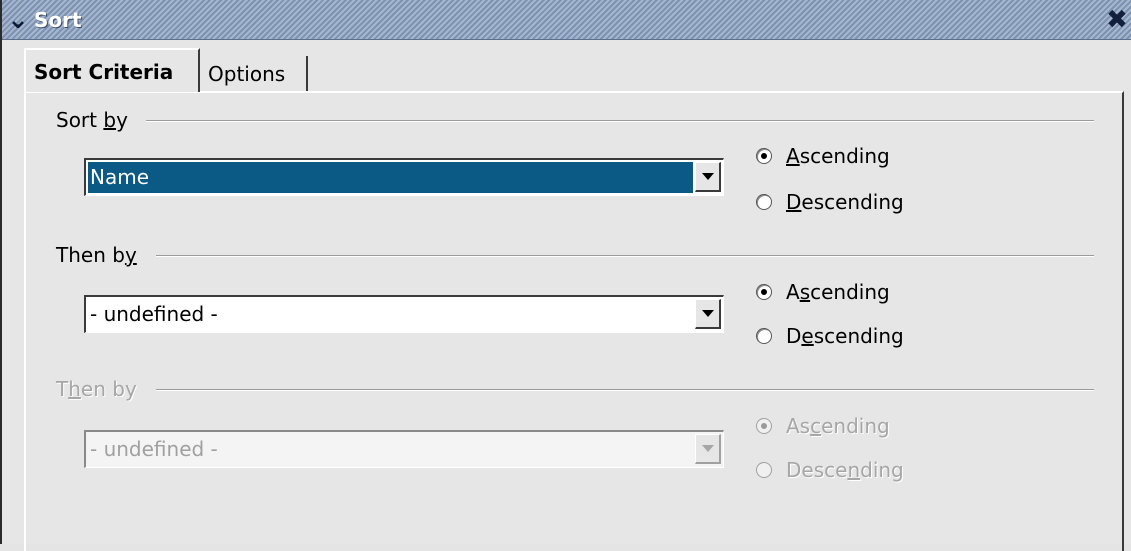 This screenshot has height=551, width=1131. Describe the element at coordinates (838, 156) in the screenshot. I see `sort-by-ascending-label: Ascending` at that location.